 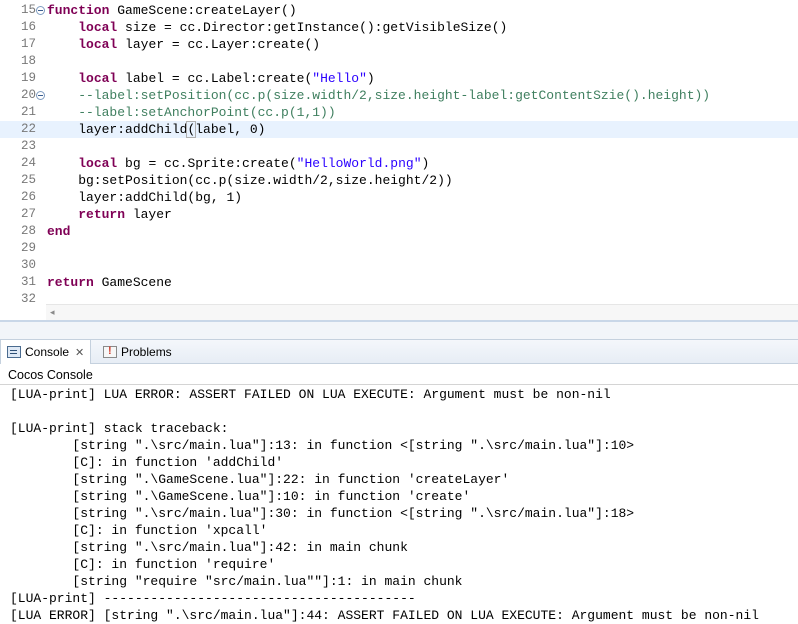 What do you see at coordinates (28, 231) in the screenshot?
I see `line-number: 28` at bounding box center [28, 231].